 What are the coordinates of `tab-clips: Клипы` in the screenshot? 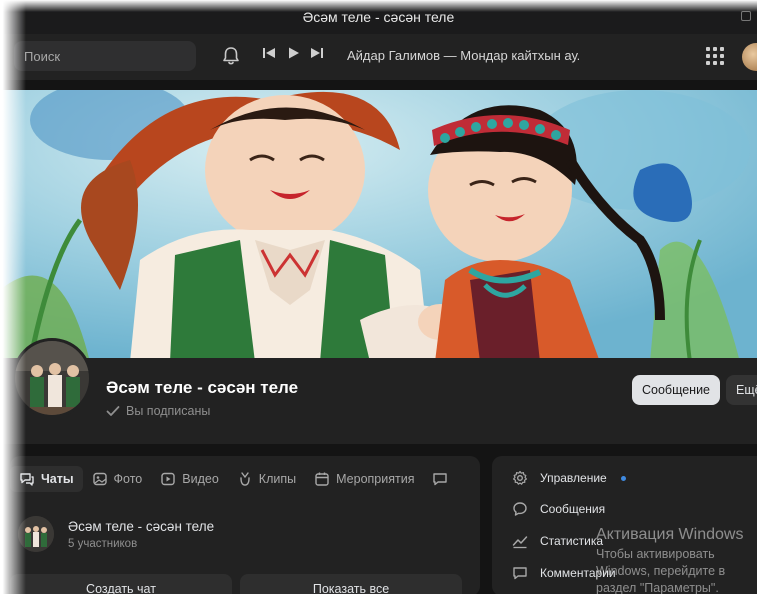 It's located at (266, 479).